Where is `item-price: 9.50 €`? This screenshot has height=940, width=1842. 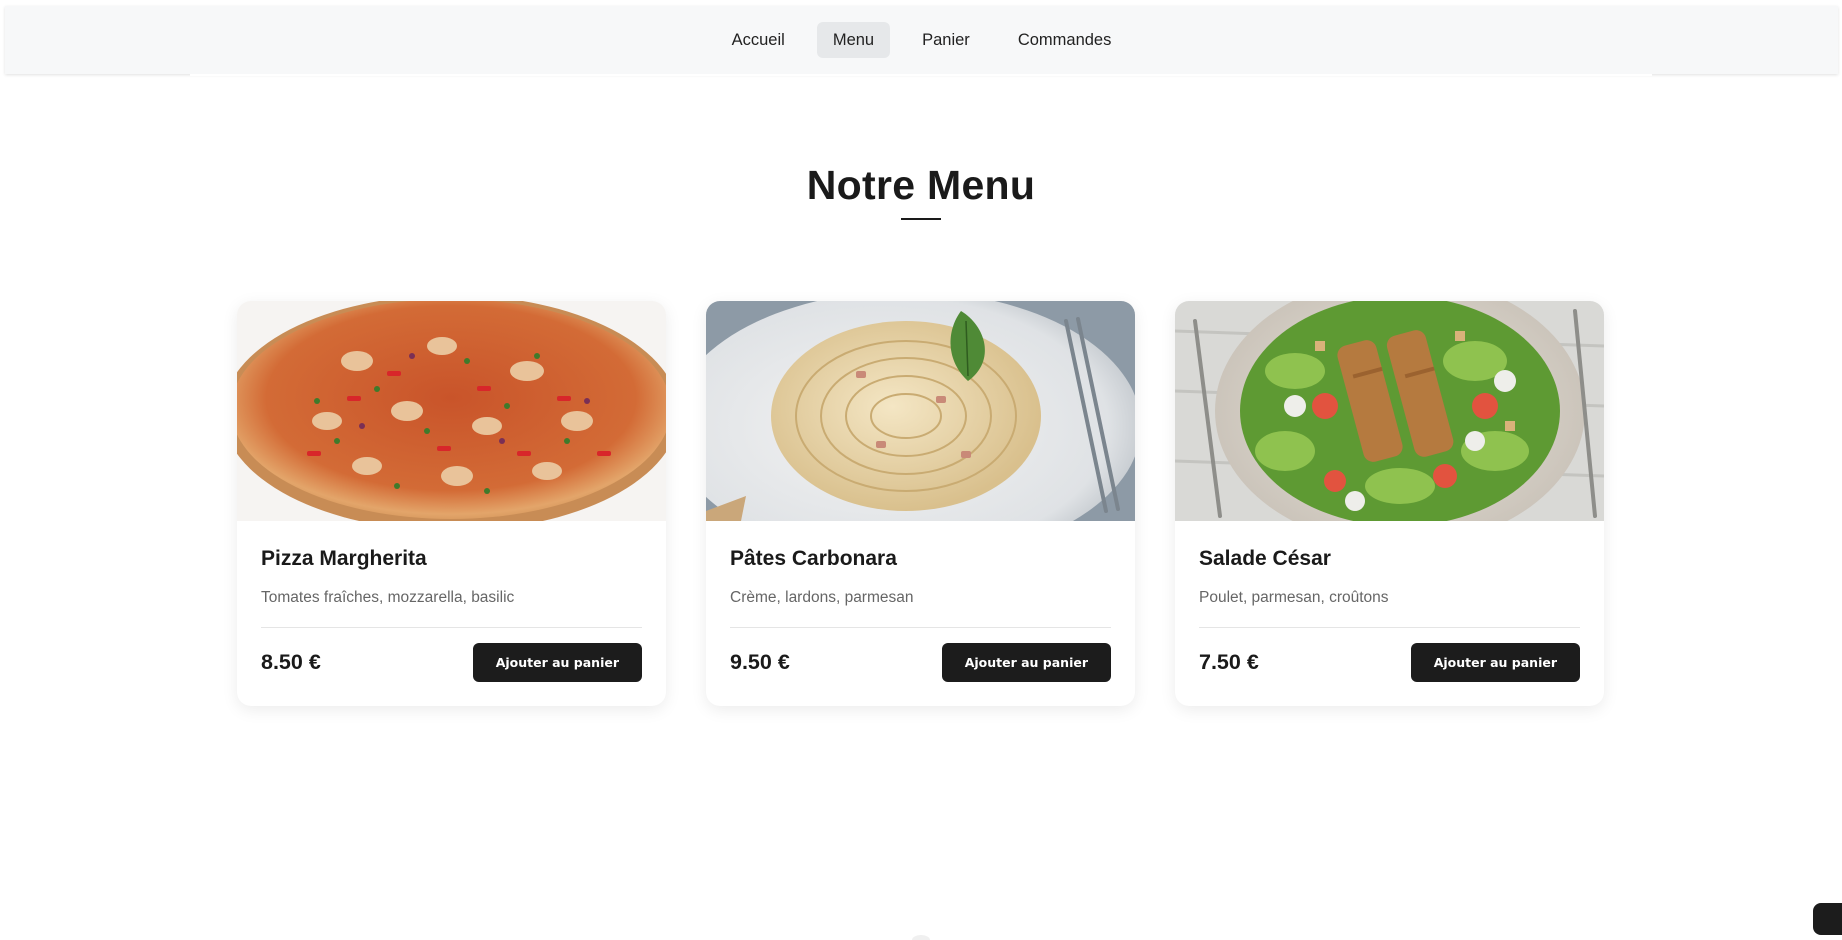
item-price: 9.50 € is located at coordinates (760, 662).